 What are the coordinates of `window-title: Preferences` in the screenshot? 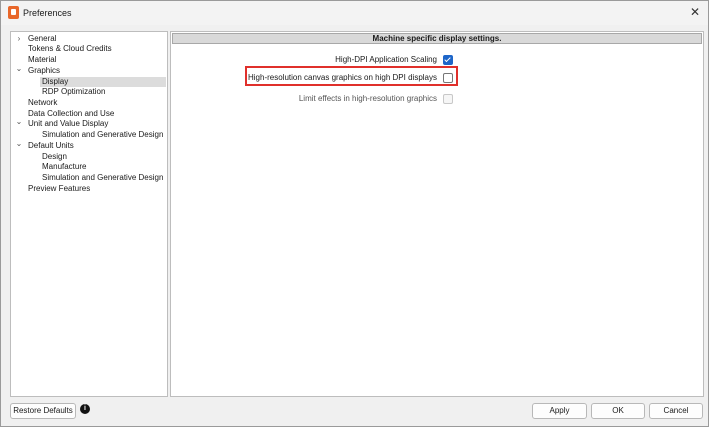 It's located at (47, 13).